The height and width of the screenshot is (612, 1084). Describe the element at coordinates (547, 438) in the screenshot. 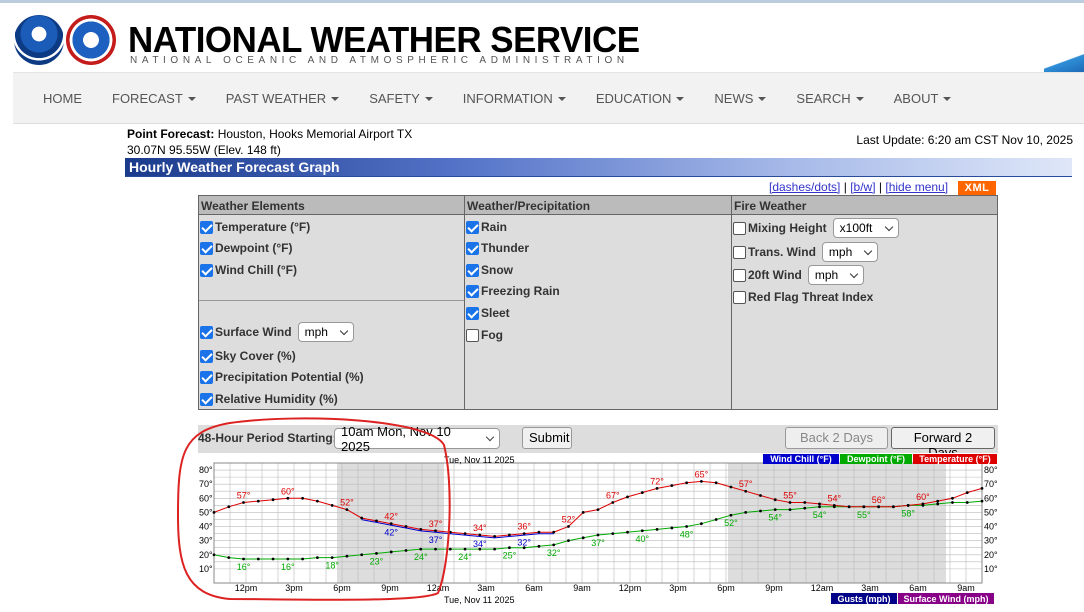

I see `submit-button: Submit` at that location.